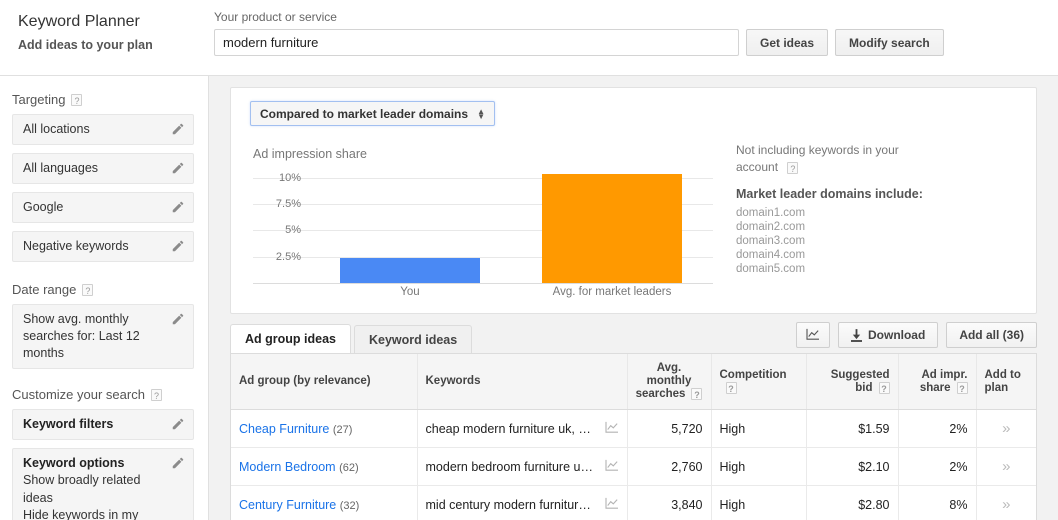  What do you see at coordinates (476, 42) in the screenshot?
I see `search-input` at bounding box center [476, 42].